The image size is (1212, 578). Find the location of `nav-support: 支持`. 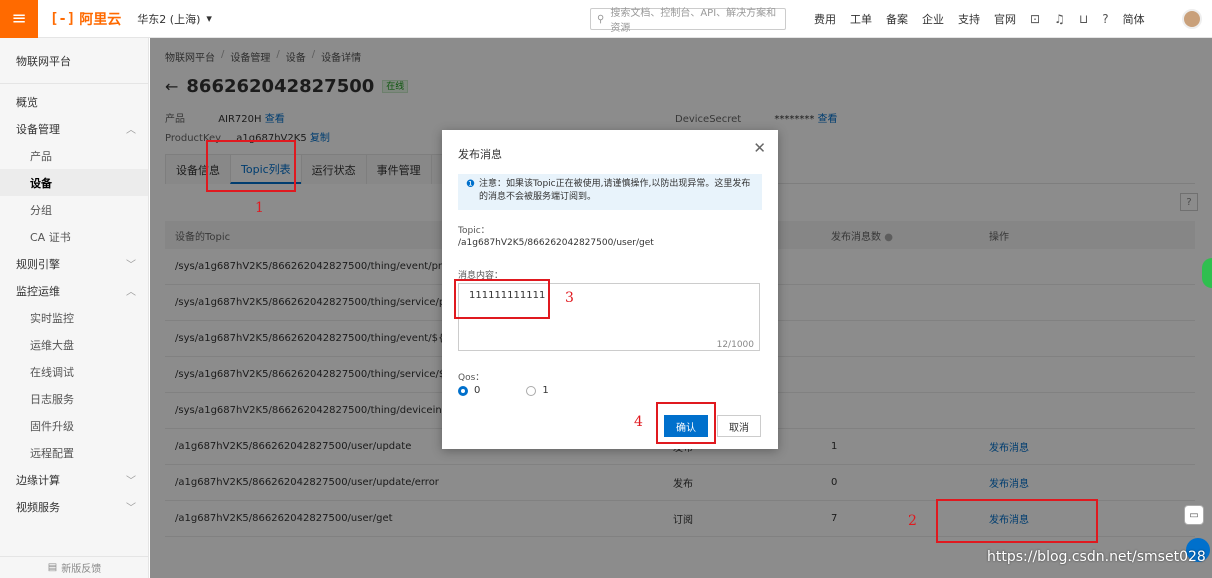

nav-support: 支持 is located at coordinates (969, 19).